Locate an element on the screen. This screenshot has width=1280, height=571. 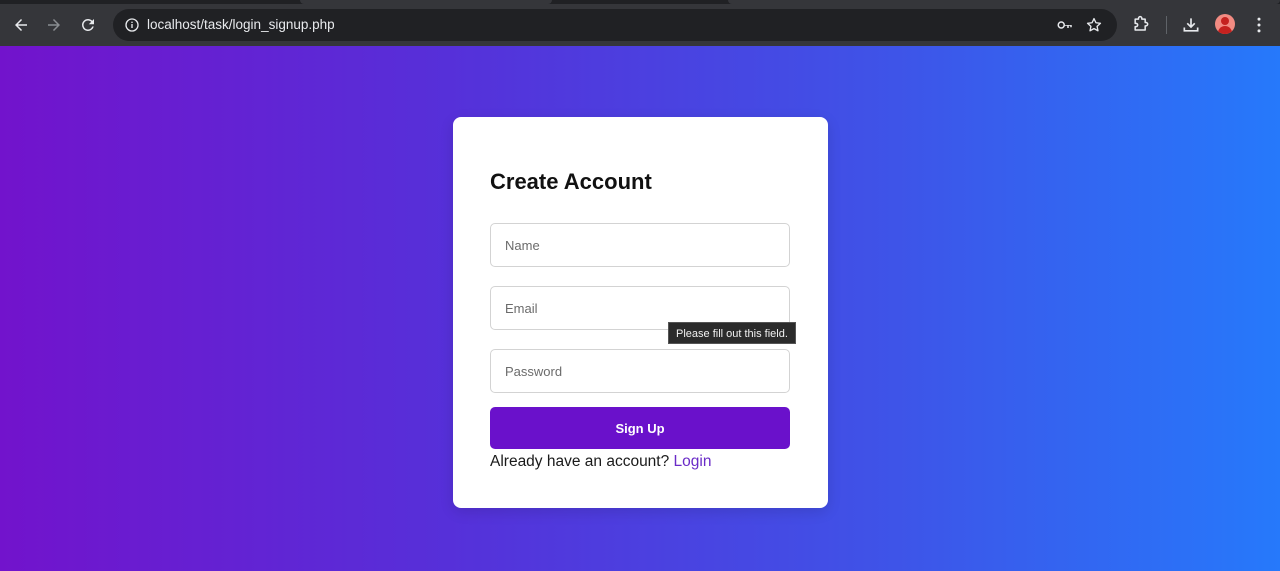
toolbar-separator is located at coordinates (1166, 25).